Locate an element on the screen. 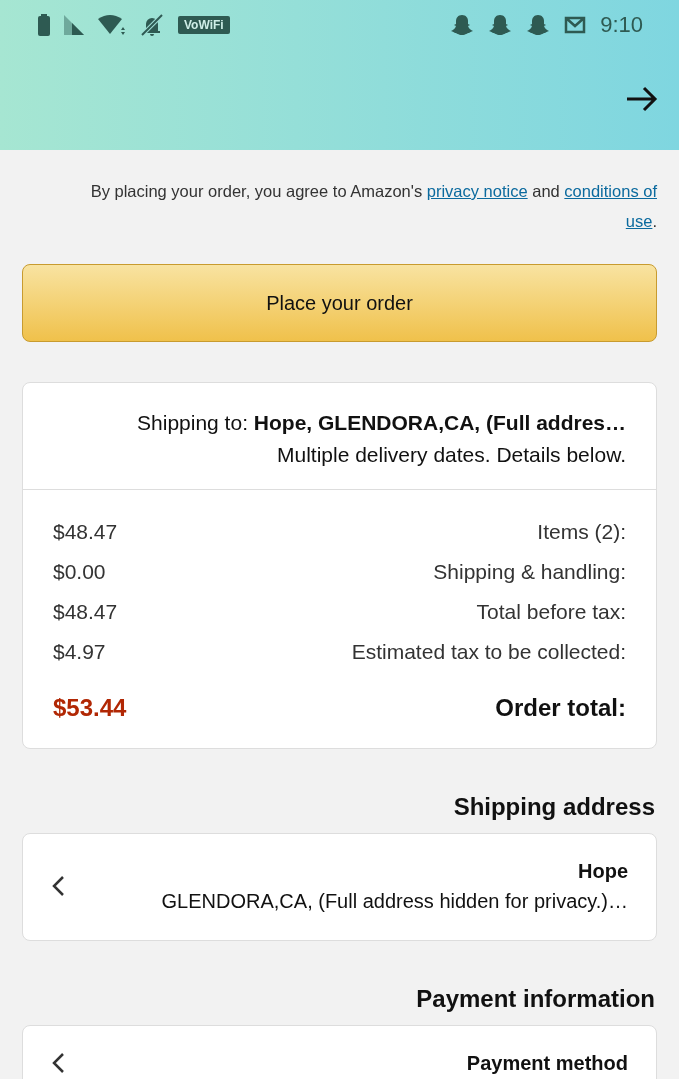 This screenshot has width=679, height=1079. line-label: Shipping & handling: is located at coordinates (529, 572).